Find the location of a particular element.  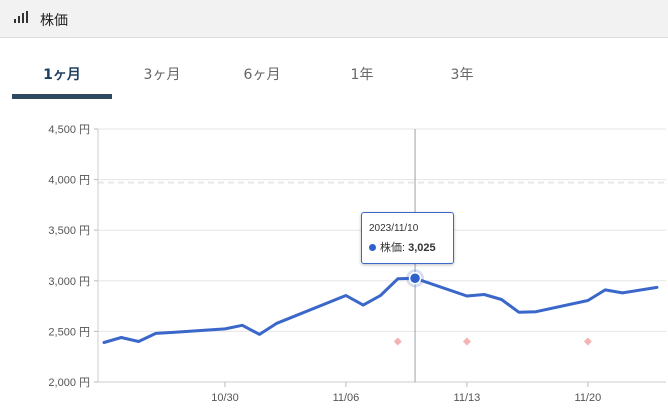

price-series-line is located at coordinates (380, 310).